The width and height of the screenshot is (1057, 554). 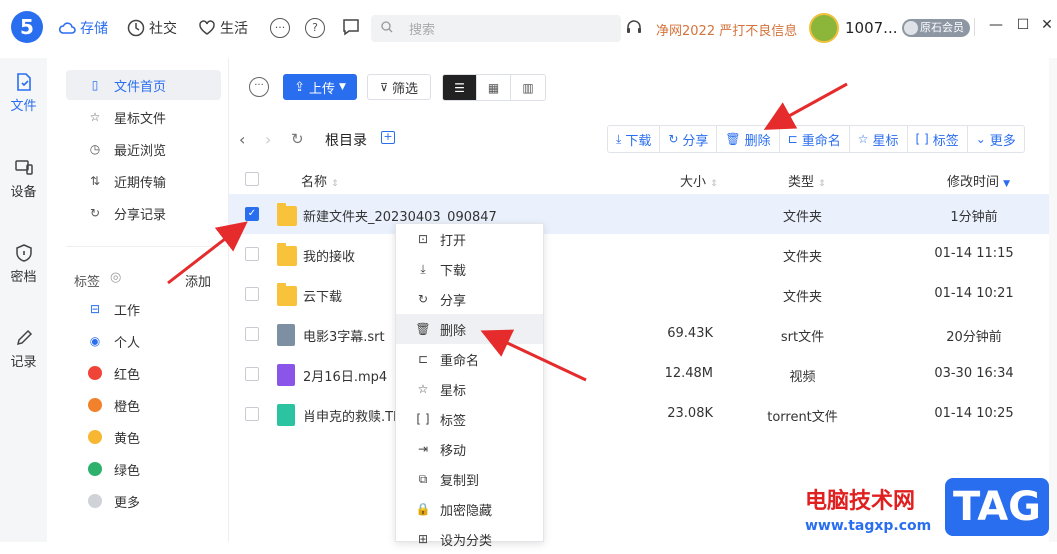 What do you see at coordinates (252, 179) in the screenshot?
I see `select-all-checkbox` at bounding box center [252, 179].